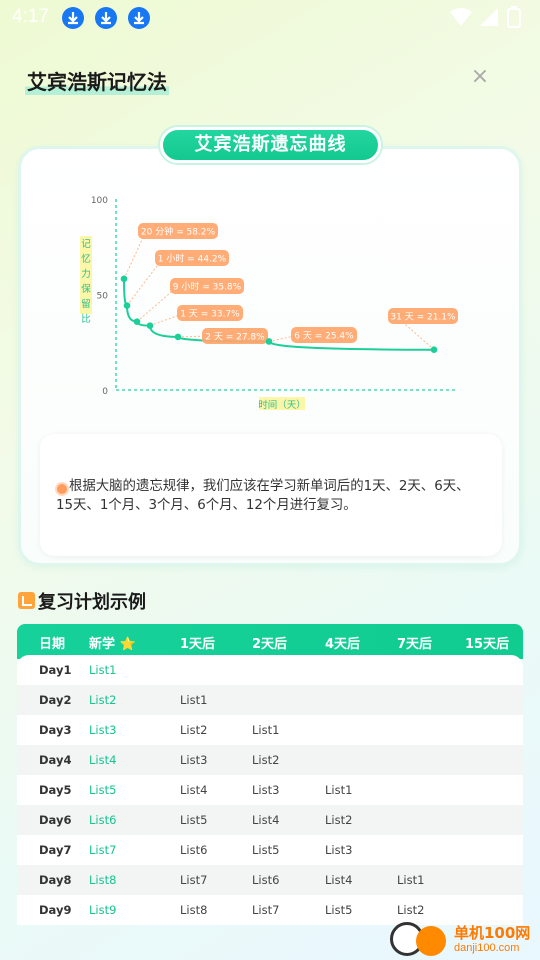 The width and height of the screenshot is (540, 960). I want to click on table-cell: List9, so click(103, 910).